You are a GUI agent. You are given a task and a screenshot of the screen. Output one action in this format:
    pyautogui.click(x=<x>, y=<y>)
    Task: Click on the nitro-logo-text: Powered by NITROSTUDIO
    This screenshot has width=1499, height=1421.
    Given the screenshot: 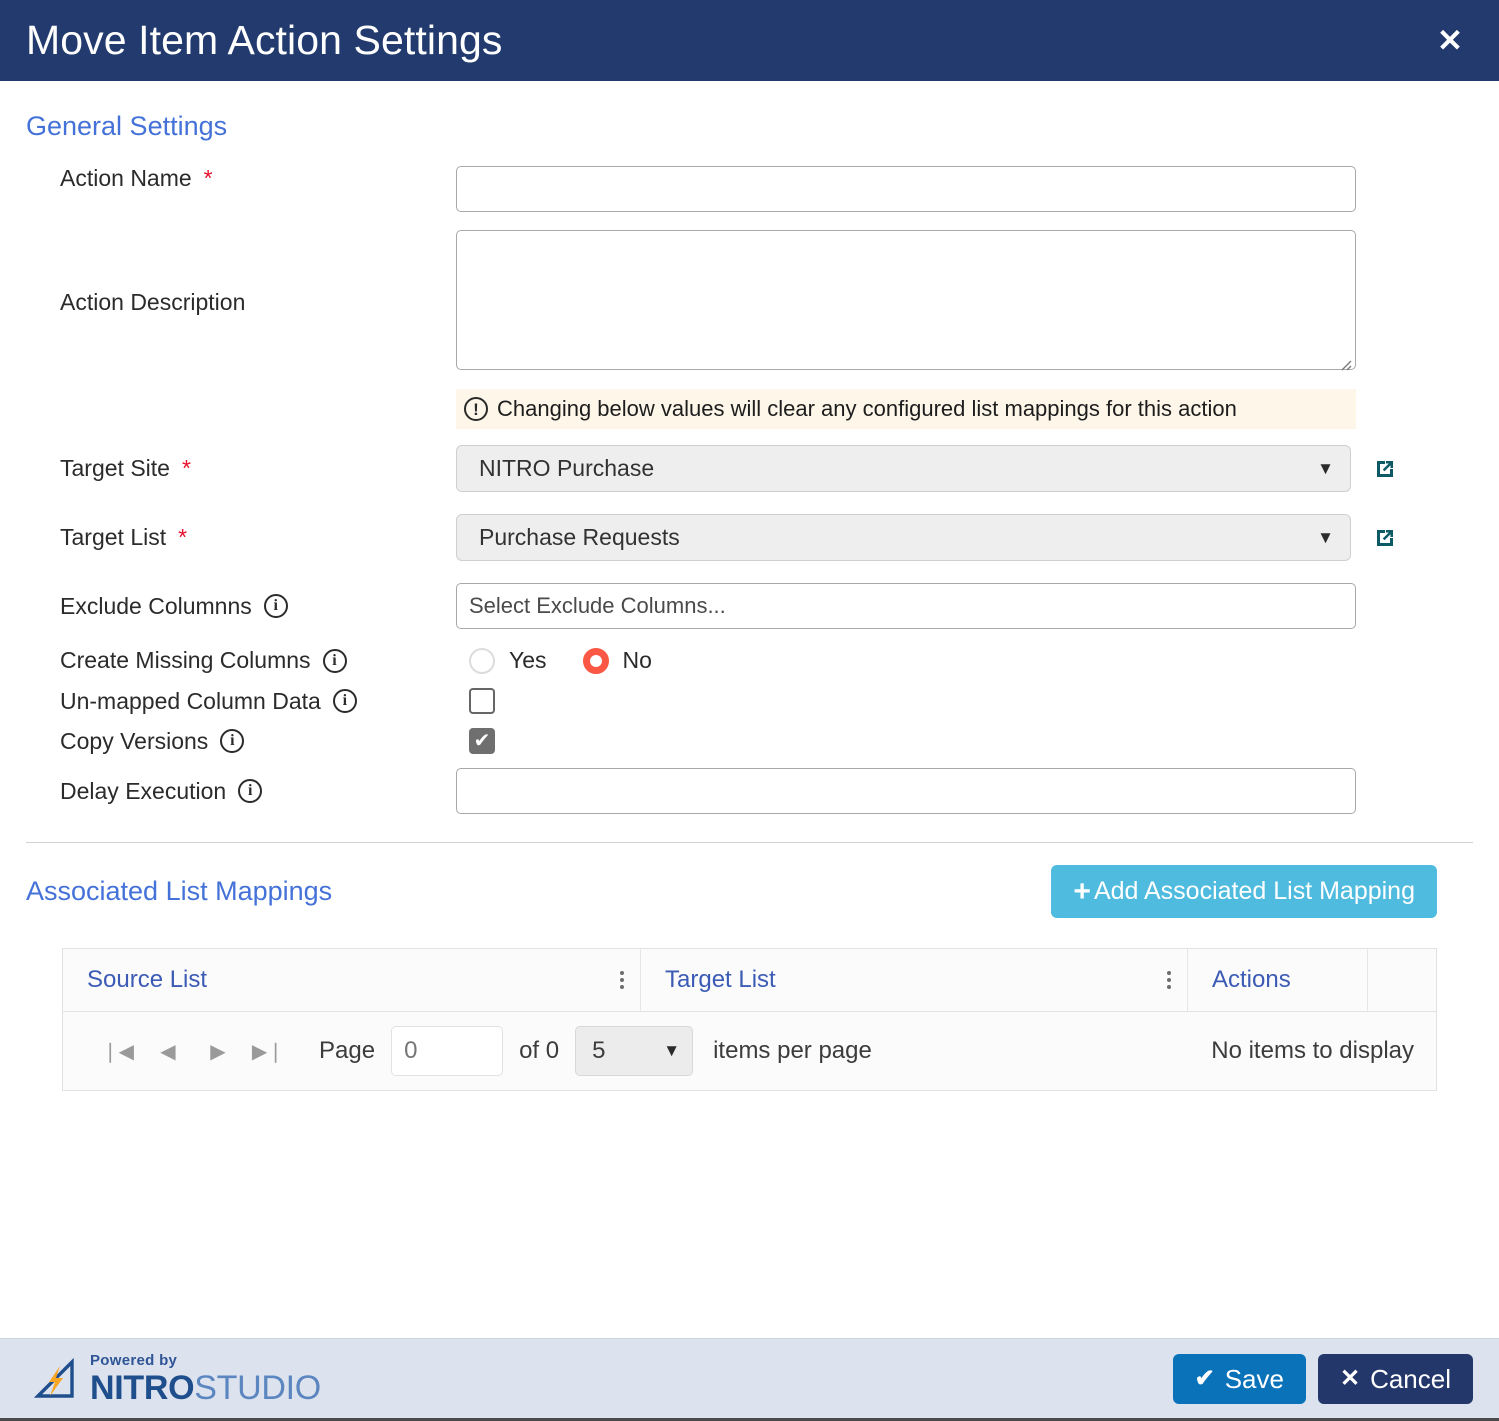 What is the action you would take?
    pyautogui.click(x=205, y=1379)
    